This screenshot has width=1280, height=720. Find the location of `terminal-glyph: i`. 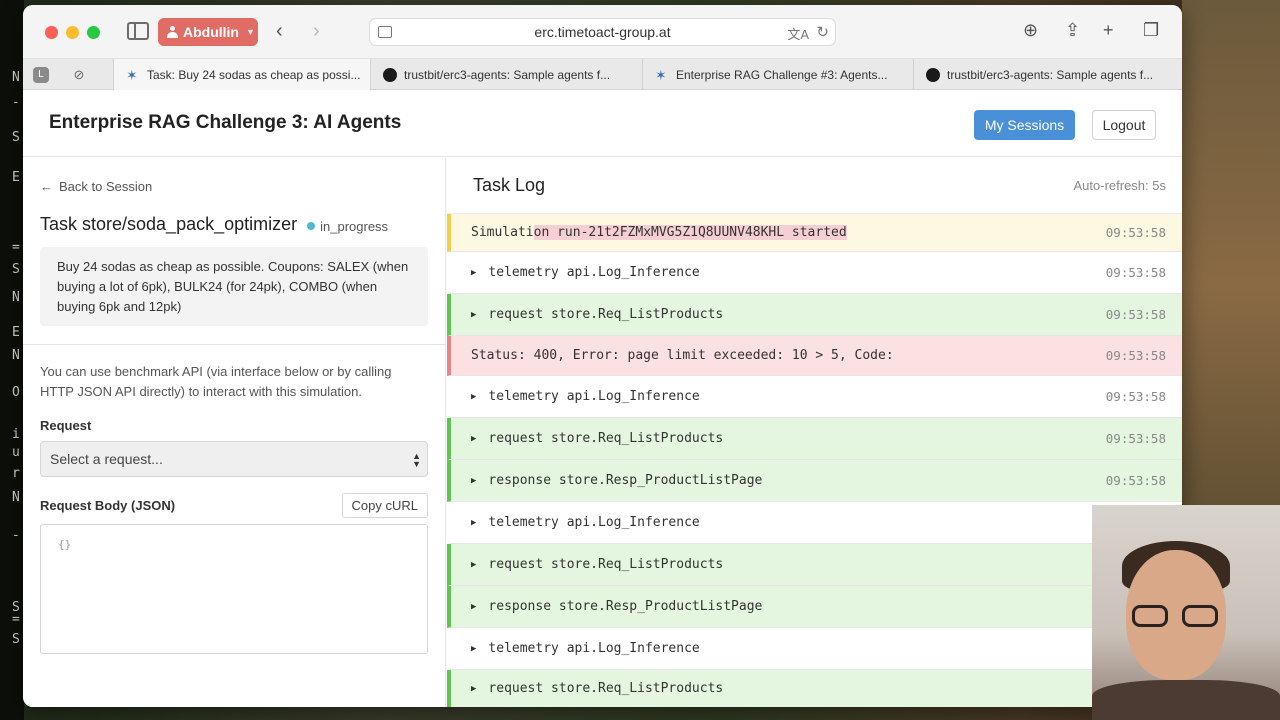

terminal-glyph: i is located at coordinates (16, 434).